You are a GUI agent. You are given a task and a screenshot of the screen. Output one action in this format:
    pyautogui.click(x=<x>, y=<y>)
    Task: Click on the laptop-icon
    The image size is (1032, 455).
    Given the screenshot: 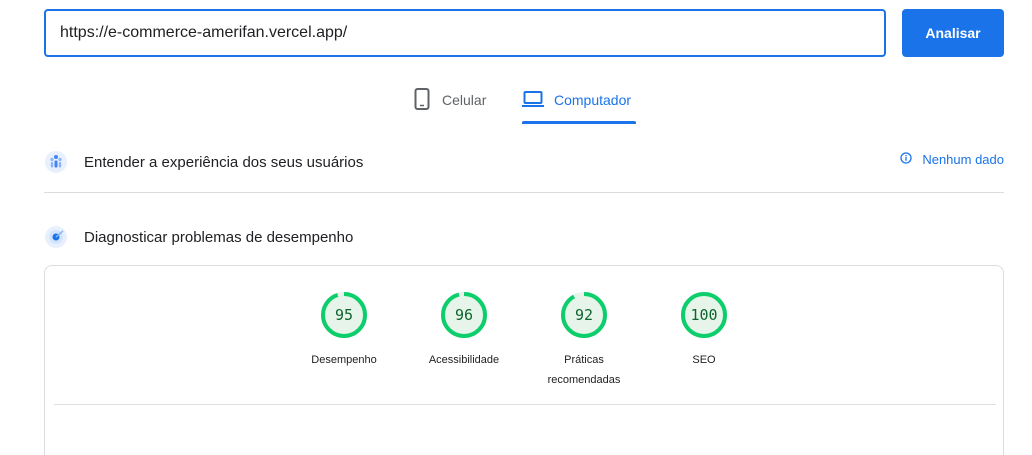 What is the action you would take?
    pyautogui.click(x=533, y=99)
    